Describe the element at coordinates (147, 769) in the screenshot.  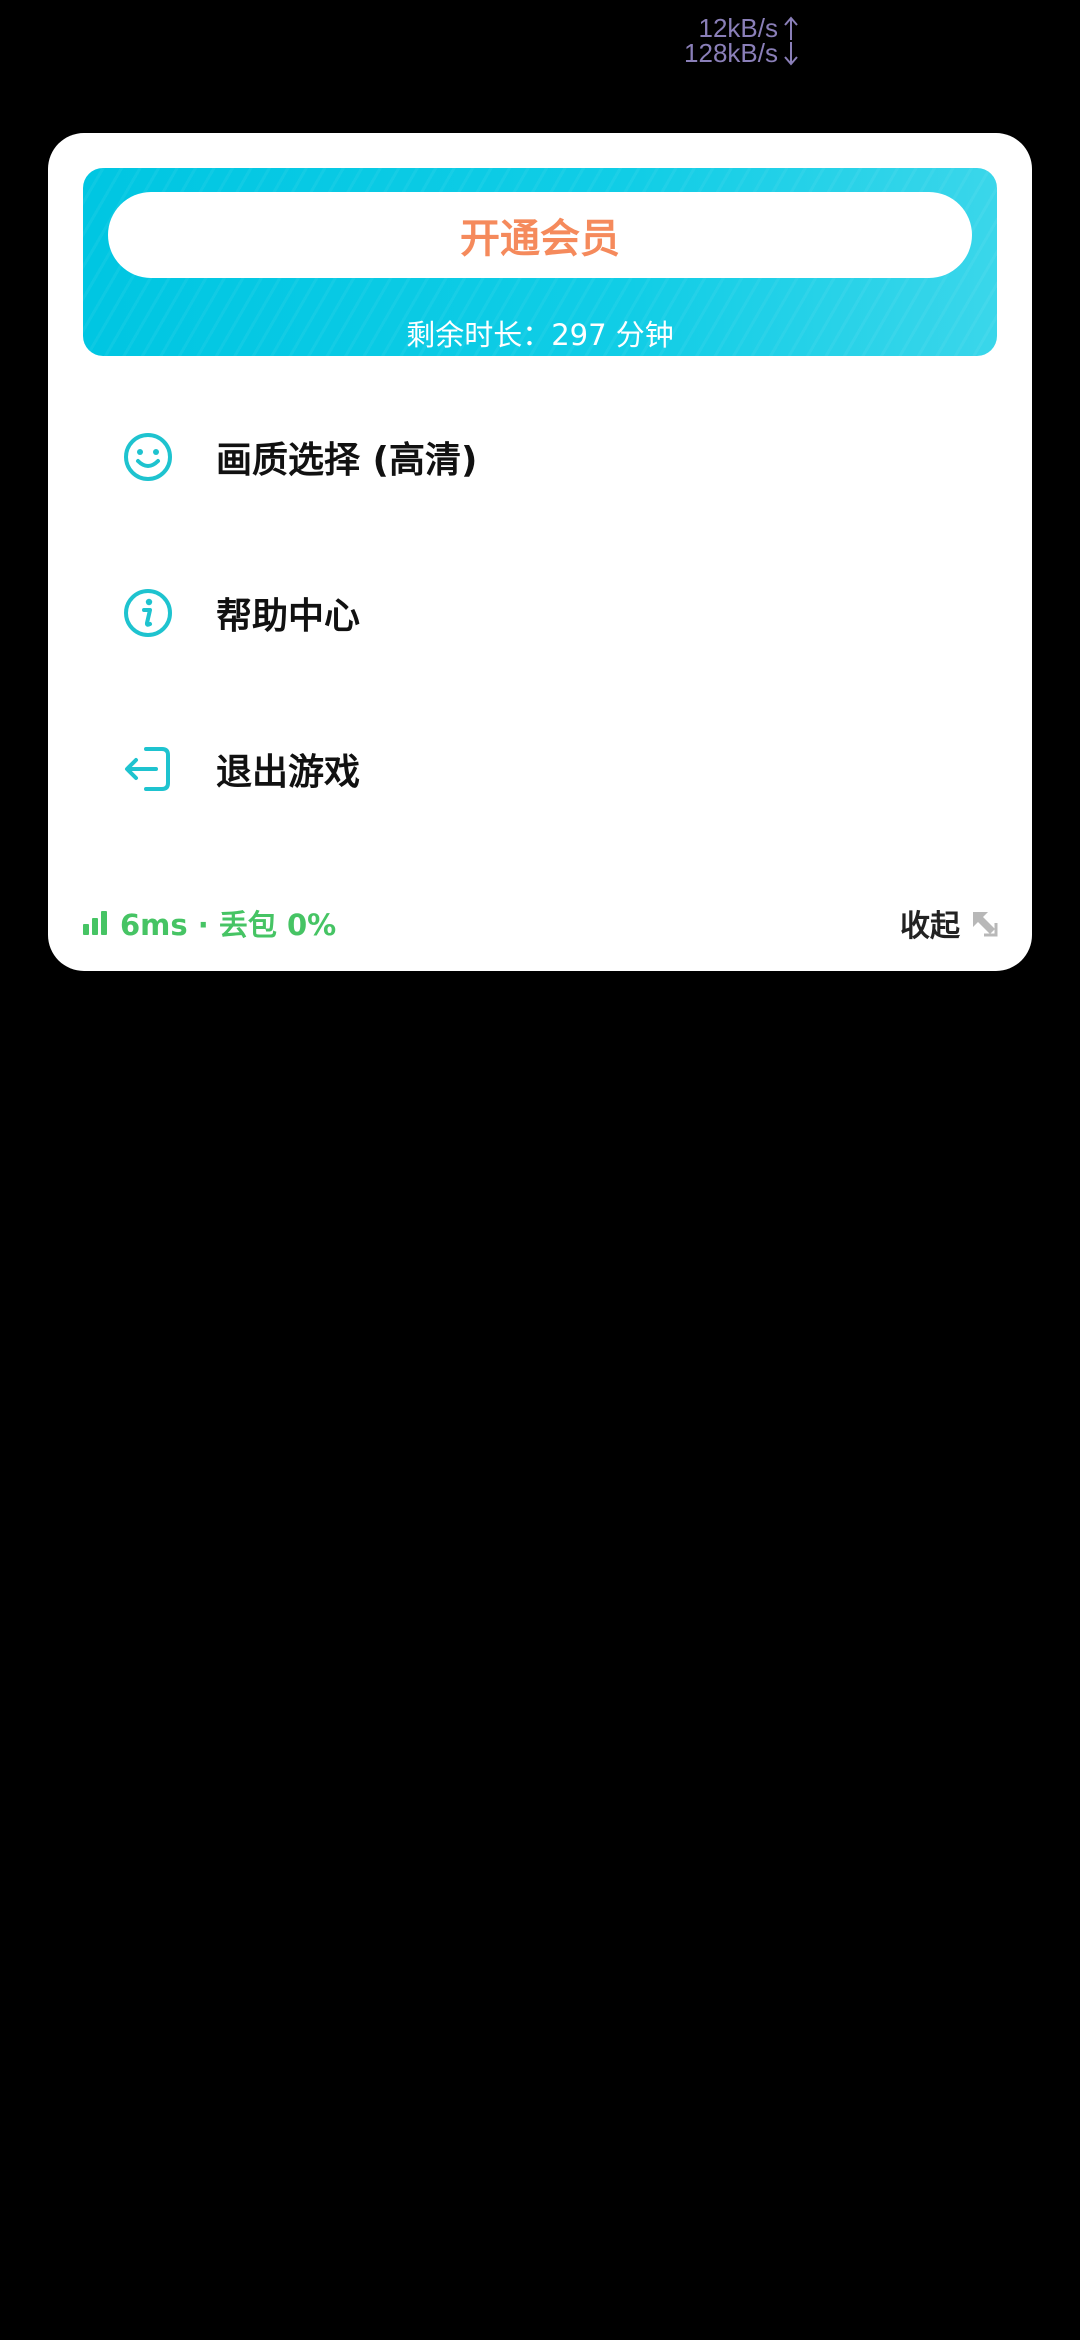
I see `exit-icon` at that location.